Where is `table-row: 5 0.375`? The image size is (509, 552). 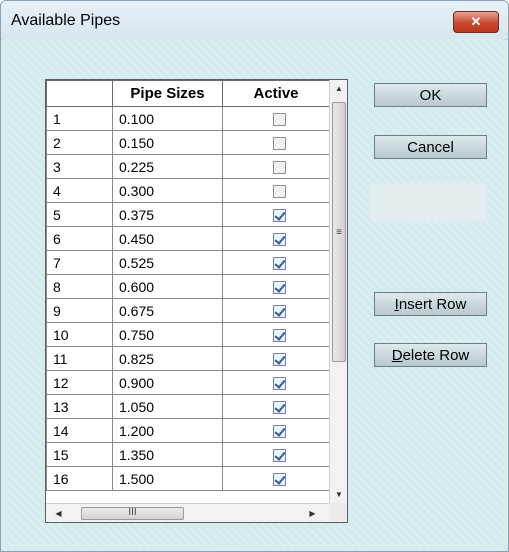 table-row: 5 0.375 is located at coordinates (187, 214).